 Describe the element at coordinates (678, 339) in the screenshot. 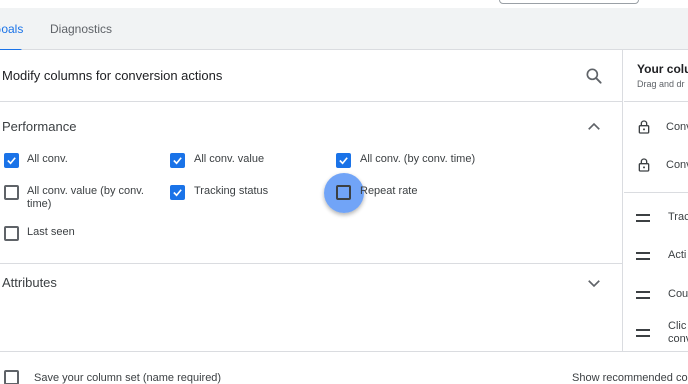

I see `draggable-column-label-line2: conv` at that location.